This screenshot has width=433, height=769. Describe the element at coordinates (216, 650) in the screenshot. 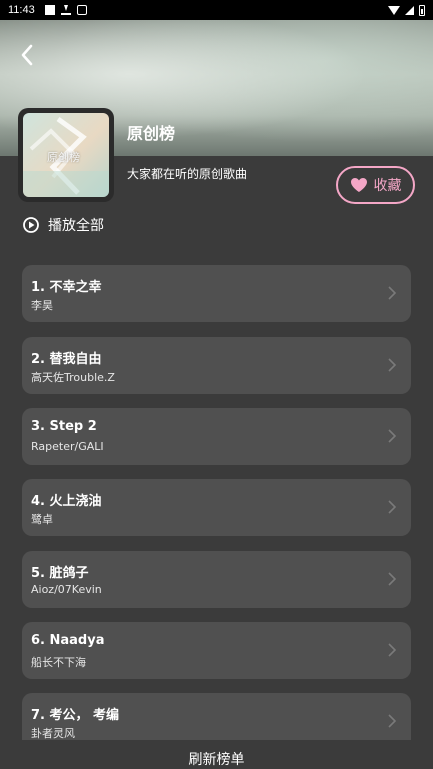

I see `song-item: 6. Naadya 船长不下海` at that location.